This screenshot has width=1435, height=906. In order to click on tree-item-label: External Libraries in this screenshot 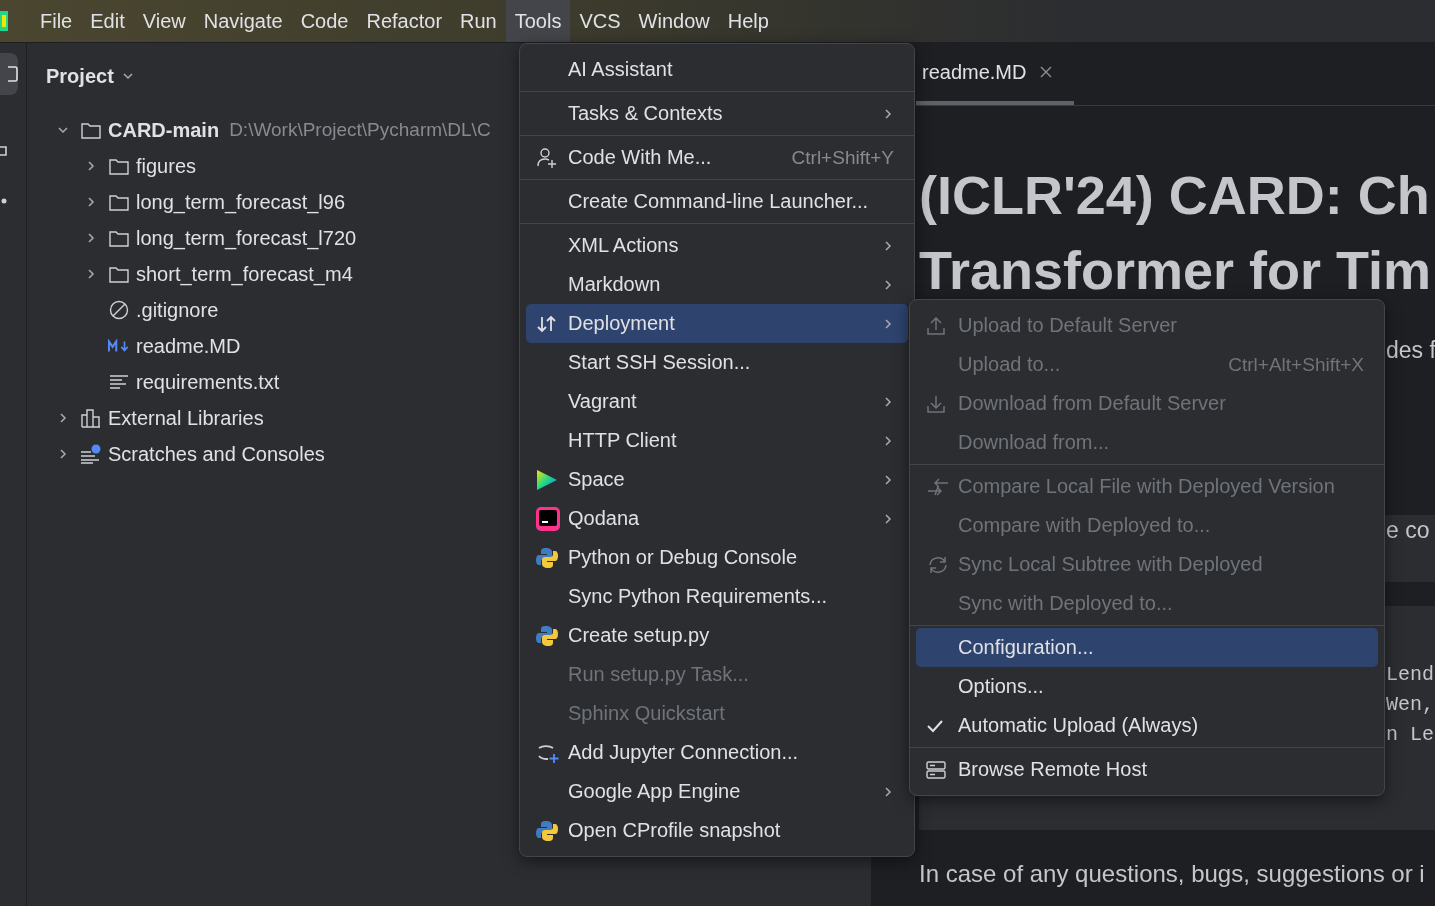, I will do `click(186, 418)`.